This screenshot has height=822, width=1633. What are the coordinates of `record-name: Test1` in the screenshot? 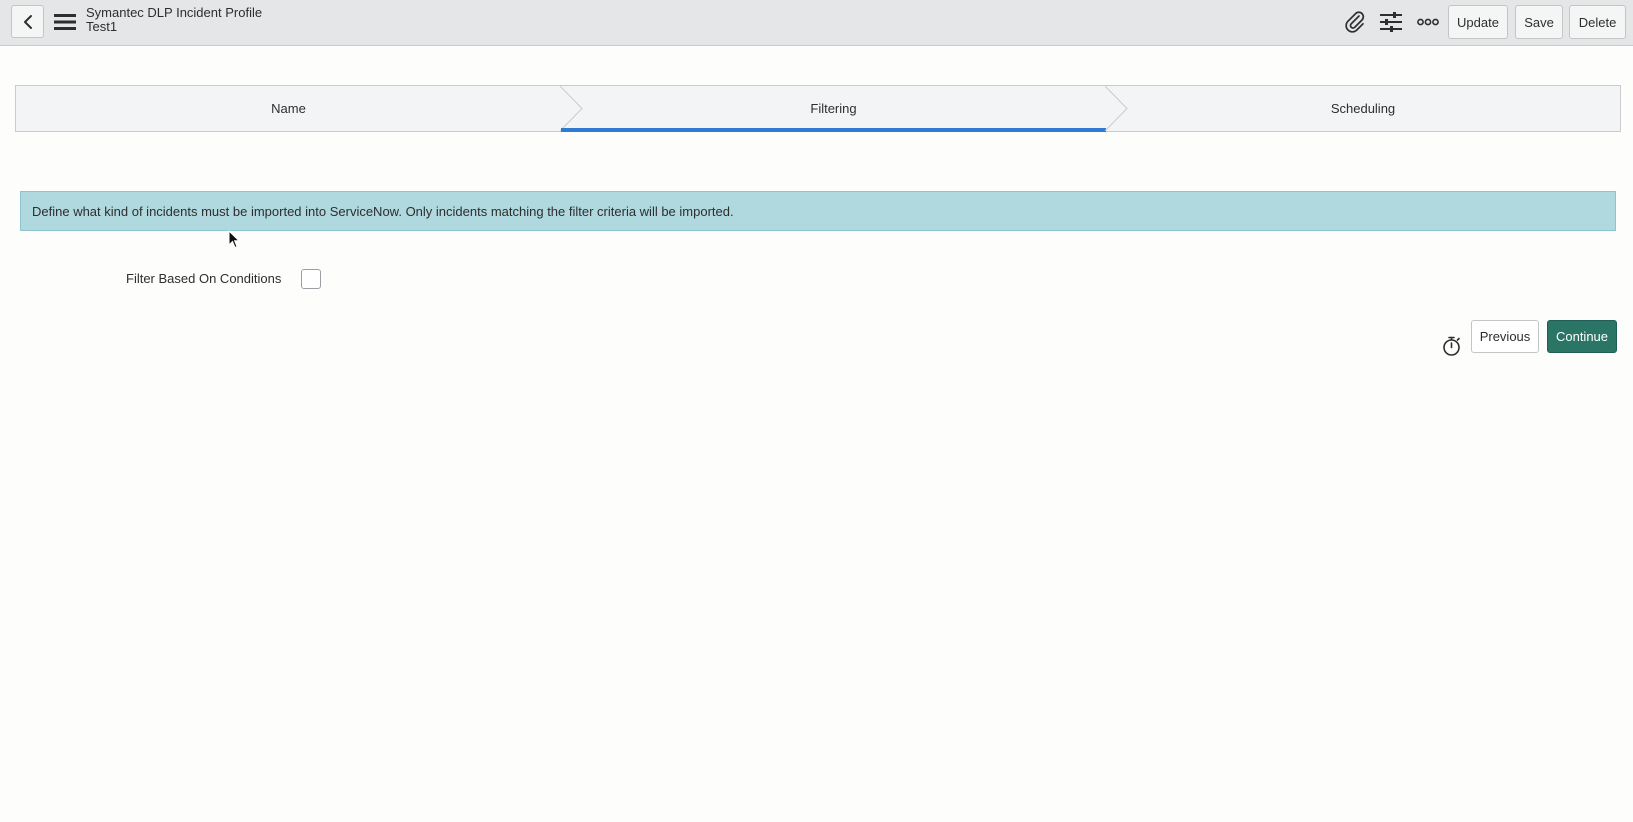 It's located at (102, 26).